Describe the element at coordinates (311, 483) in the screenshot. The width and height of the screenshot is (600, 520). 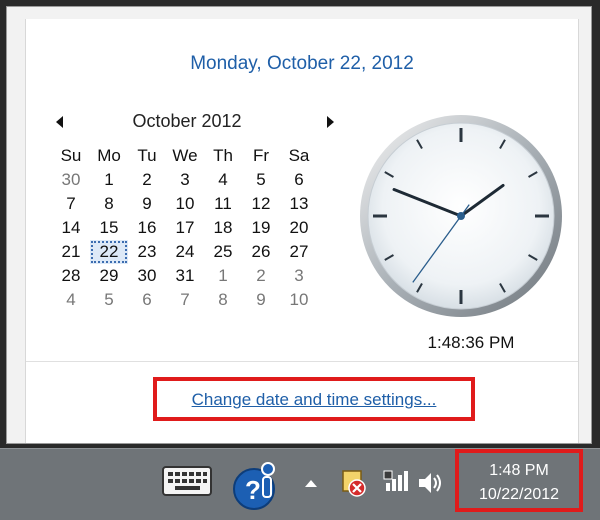
I see `show-hidden-icons-chevron` at that location.